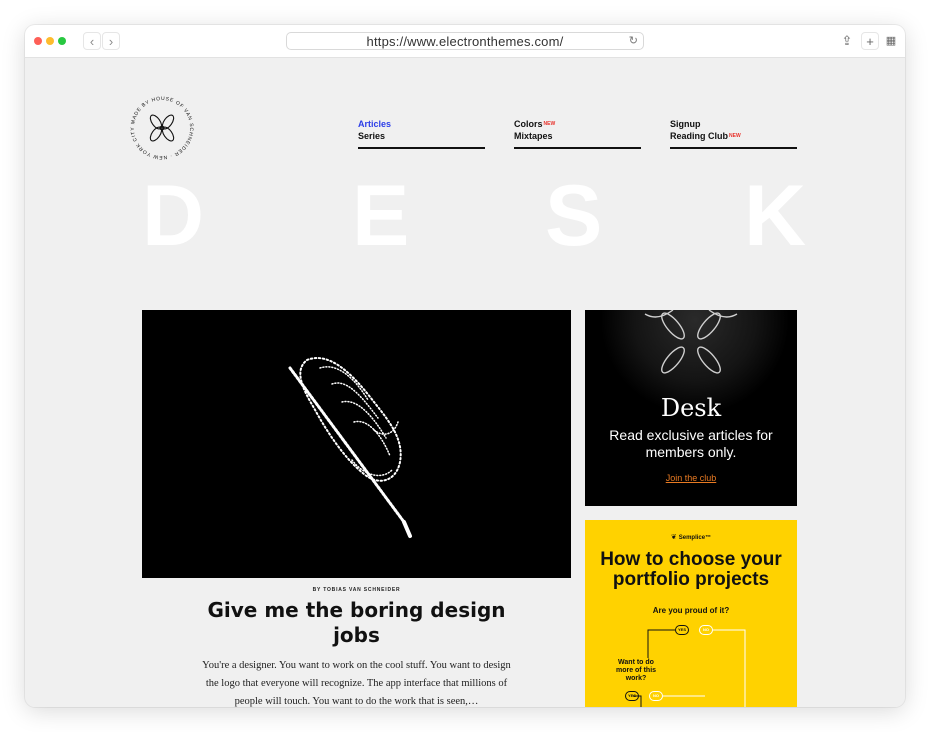 This screenshot has width=930, height=732. I want to click on nav-link-series: Series, so click(421, 136).